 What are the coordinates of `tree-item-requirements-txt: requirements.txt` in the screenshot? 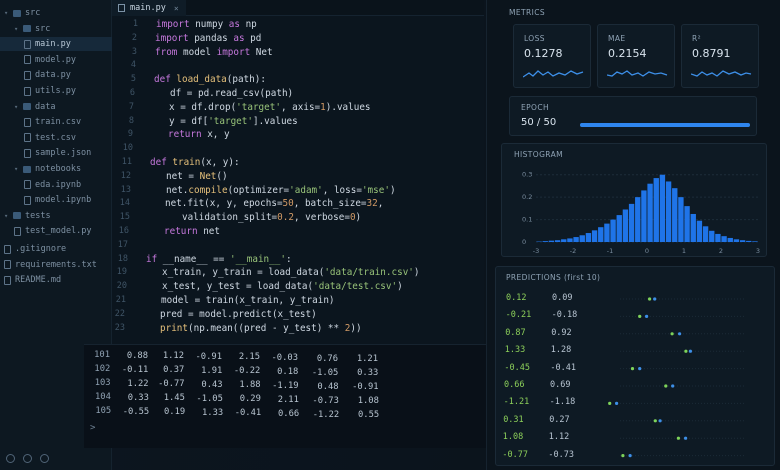 It's located at (56, 265).